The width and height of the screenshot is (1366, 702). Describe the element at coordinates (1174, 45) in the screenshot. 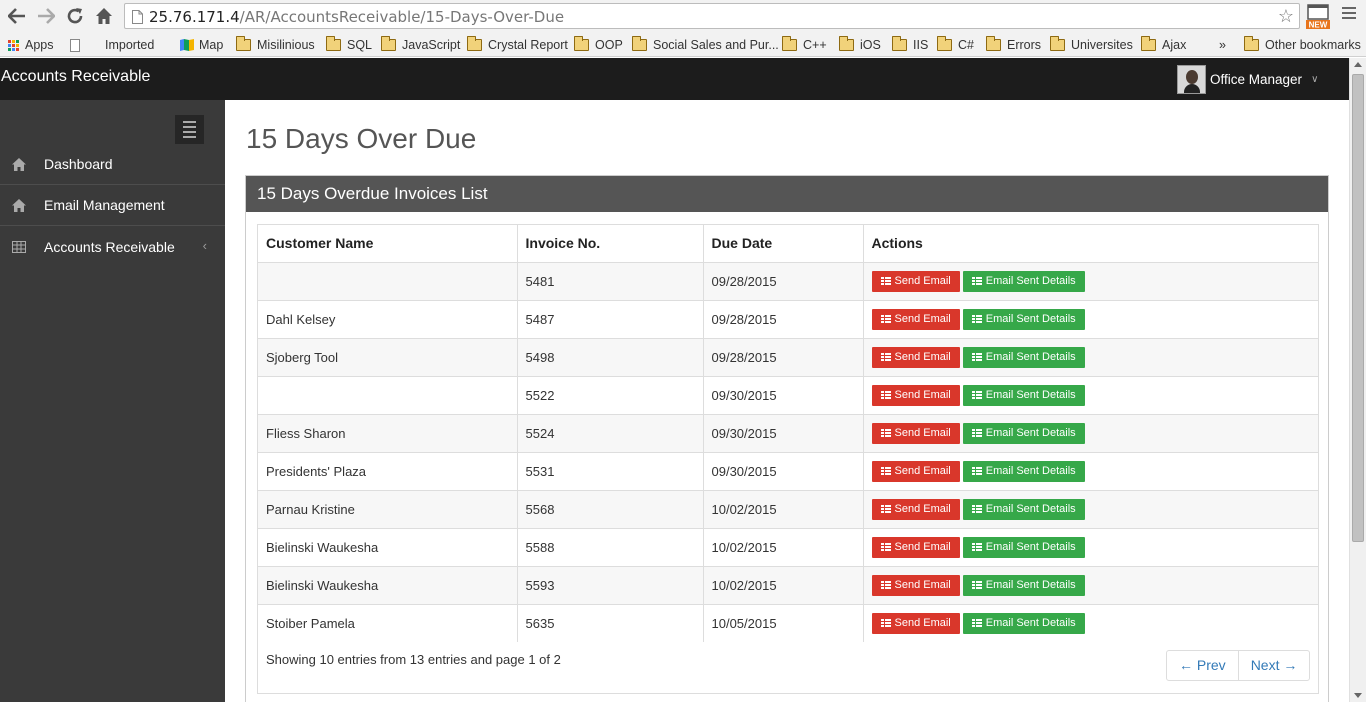

I see `bookmark-label: Ajax` at that location.